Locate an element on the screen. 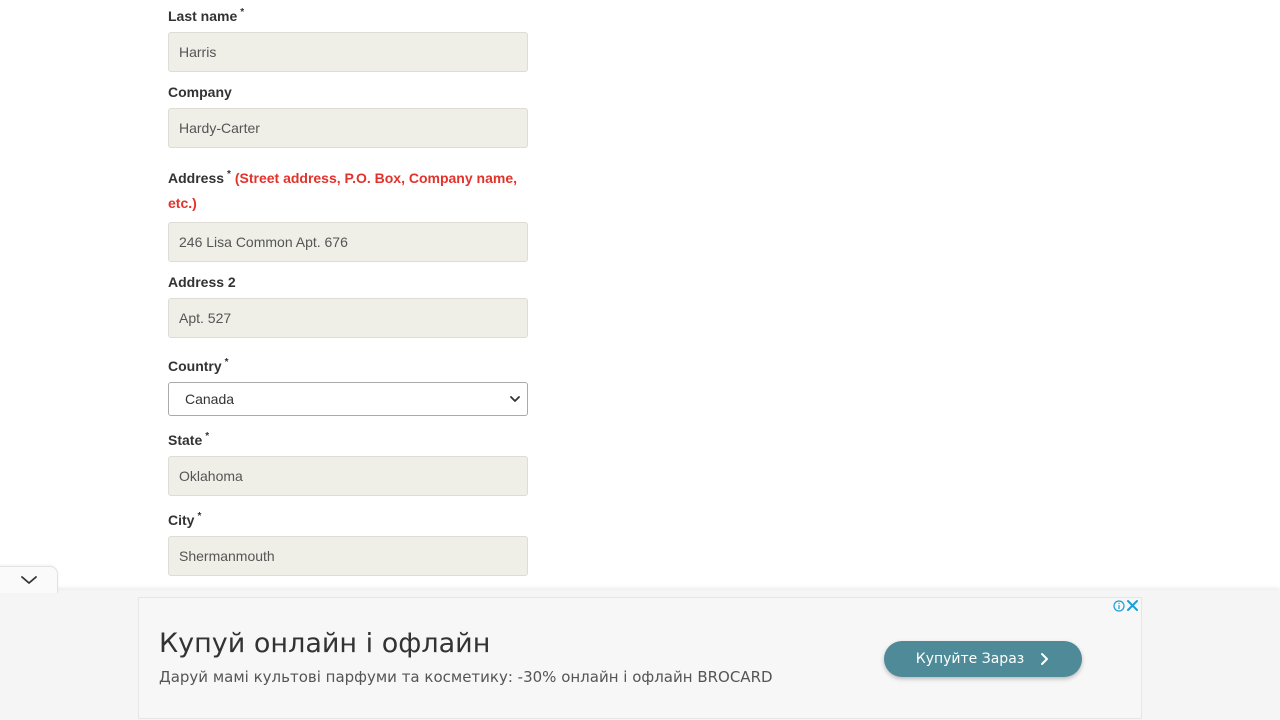 This screenshot has width=1280, height=720. city-group: City * is located at coordinates (348, 540).